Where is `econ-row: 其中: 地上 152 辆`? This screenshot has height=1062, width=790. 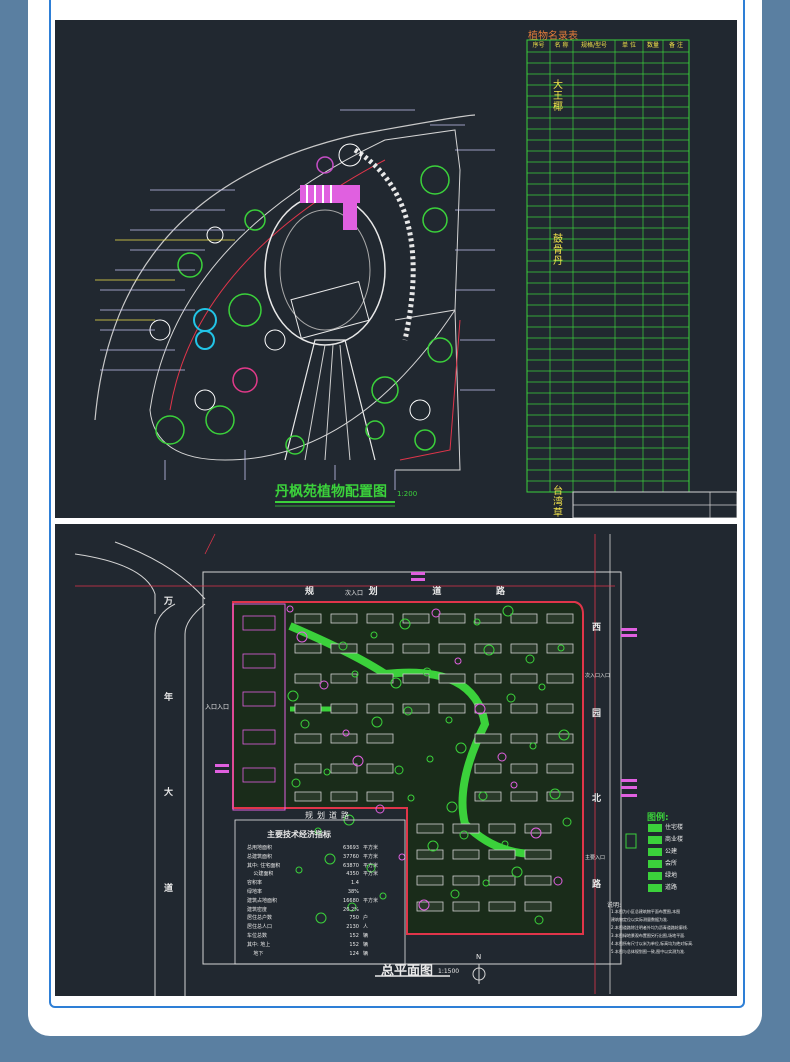
econ-row: 其中: 地上 152 辆 is located at coordinates (322, 945).